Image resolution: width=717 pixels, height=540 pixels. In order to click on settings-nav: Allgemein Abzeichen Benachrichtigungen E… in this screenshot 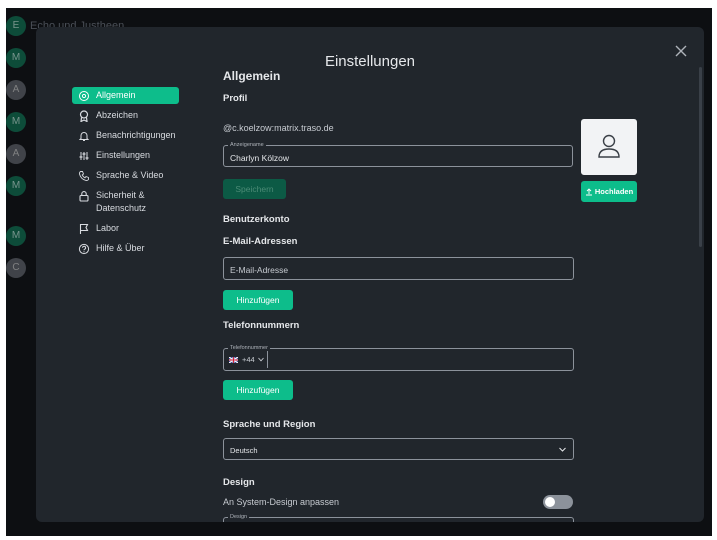, I will do `click(147, 173)`.